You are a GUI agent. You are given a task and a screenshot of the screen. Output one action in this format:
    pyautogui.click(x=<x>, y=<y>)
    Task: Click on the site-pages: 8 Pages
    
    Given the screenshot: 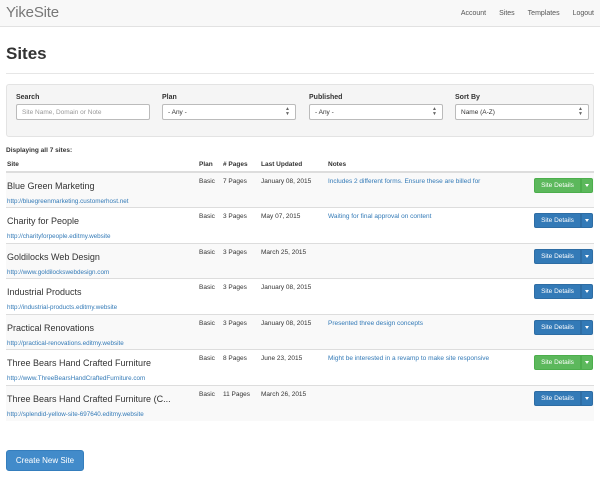 What is the action you would take?
    pyautogui.click(x=235, y=358)
    